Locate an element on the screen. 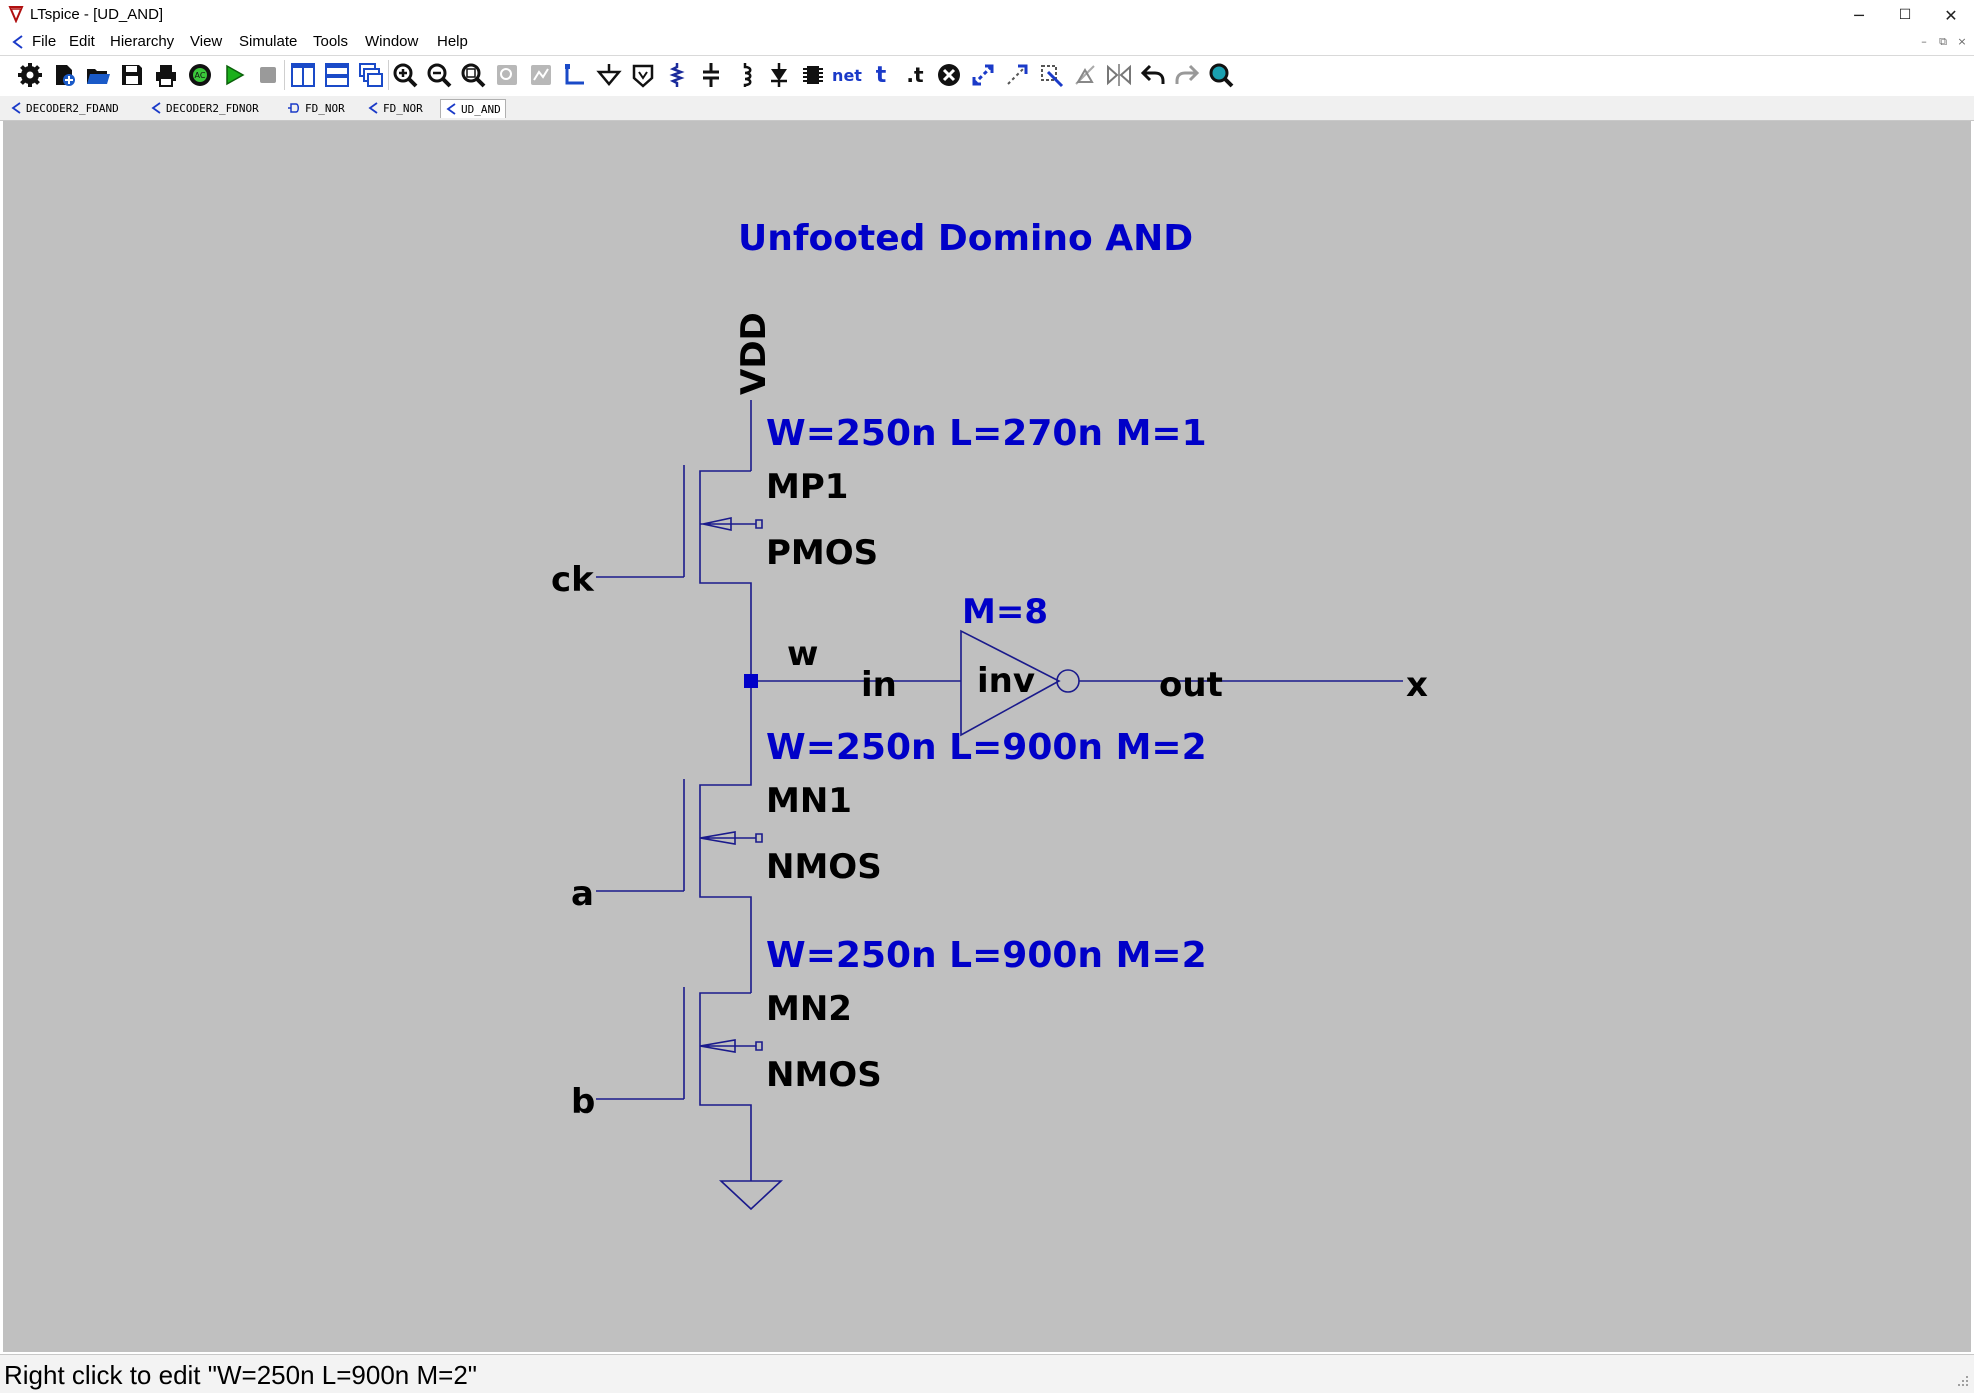 This screenshot has height=1393, width=1974. menu-tools: Tools is located at coordinates (330, 41).